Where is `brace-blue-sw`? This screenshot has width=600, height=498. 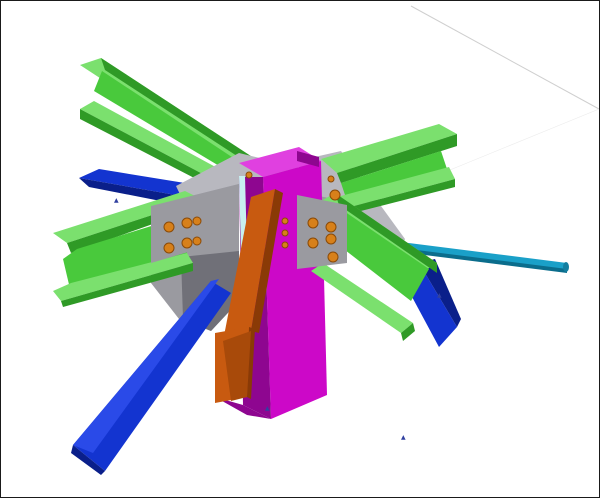 brace-blue-sw is located at coordinates (151, 377).